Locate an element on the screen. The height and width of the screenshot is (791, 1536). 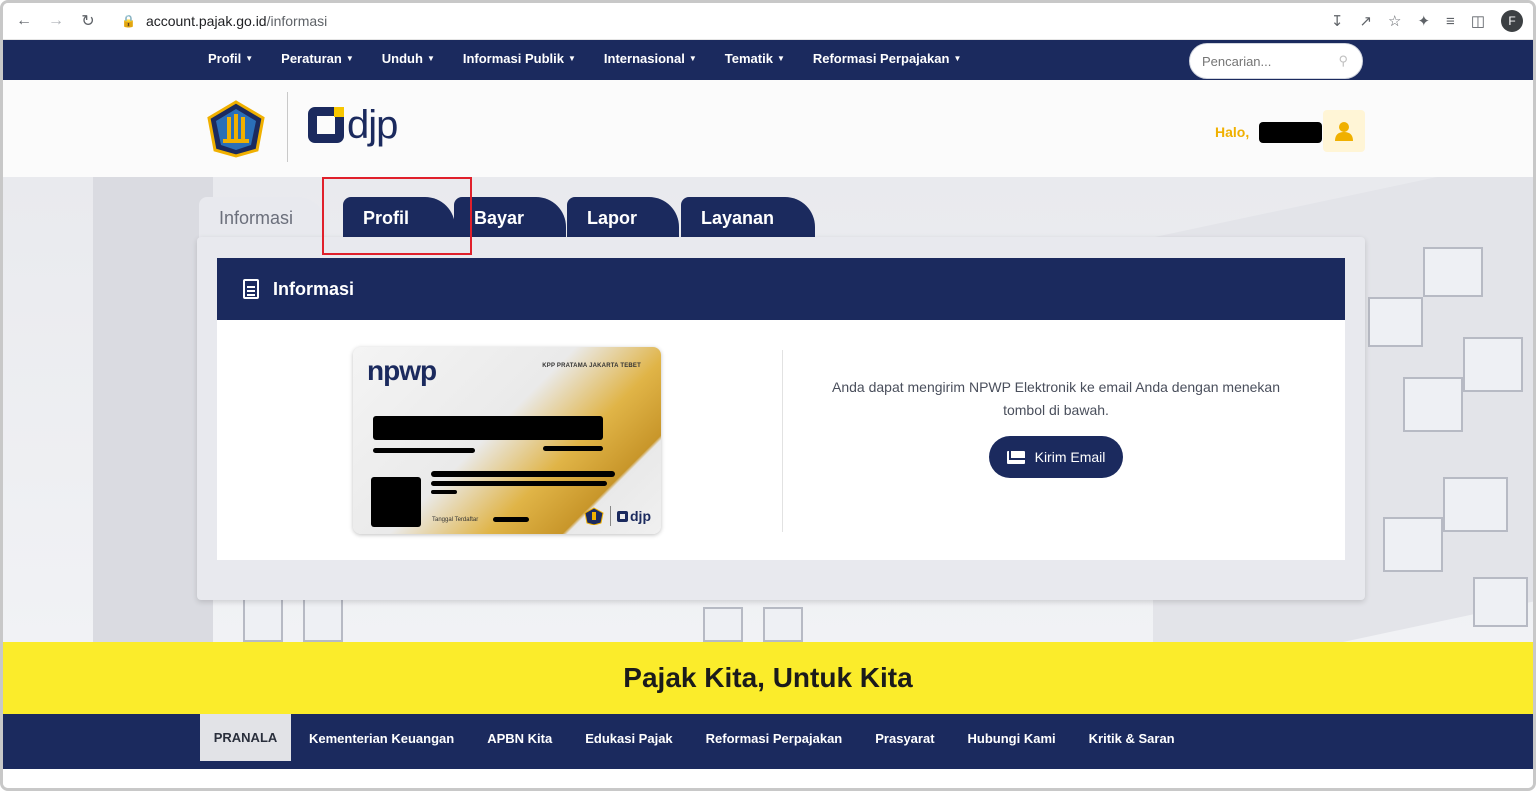
side-panel-icon: ◫ is located at coordinates (1478, 21).